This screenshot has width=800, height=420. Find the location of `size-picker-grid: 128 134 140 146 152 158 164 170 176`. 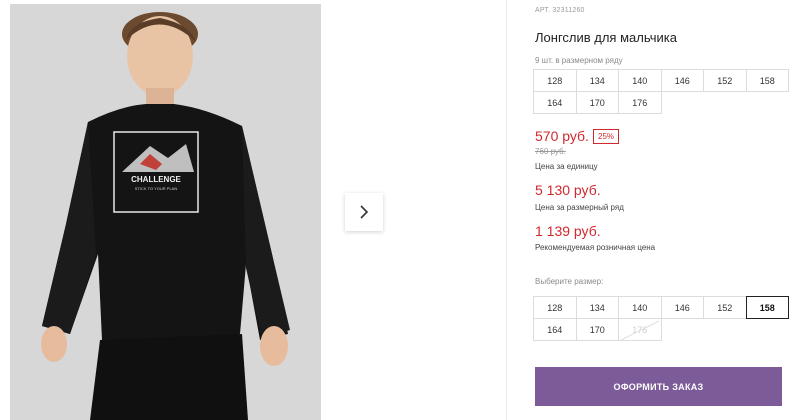

size-picker-grid: 128 134 140 146 152 158 164 170 176 is located at coordinates (661, 318).